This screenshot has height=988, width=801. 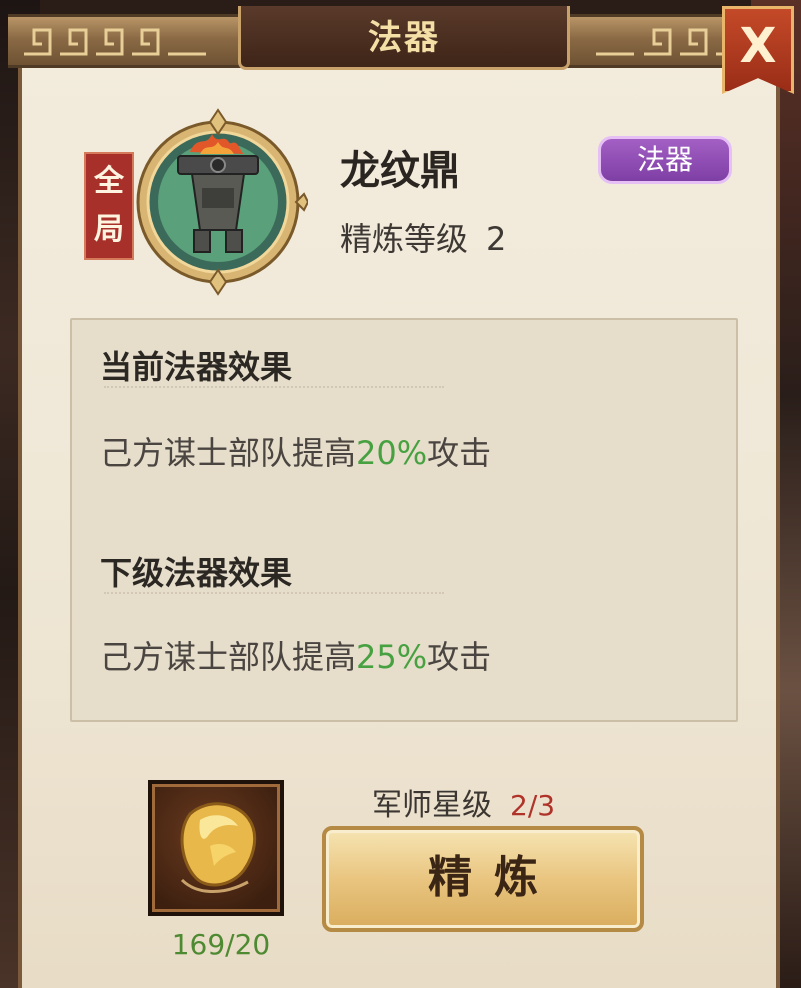 I want to click on strategist-star-row: 军师星级 2/3, so click(x=463, y=802).